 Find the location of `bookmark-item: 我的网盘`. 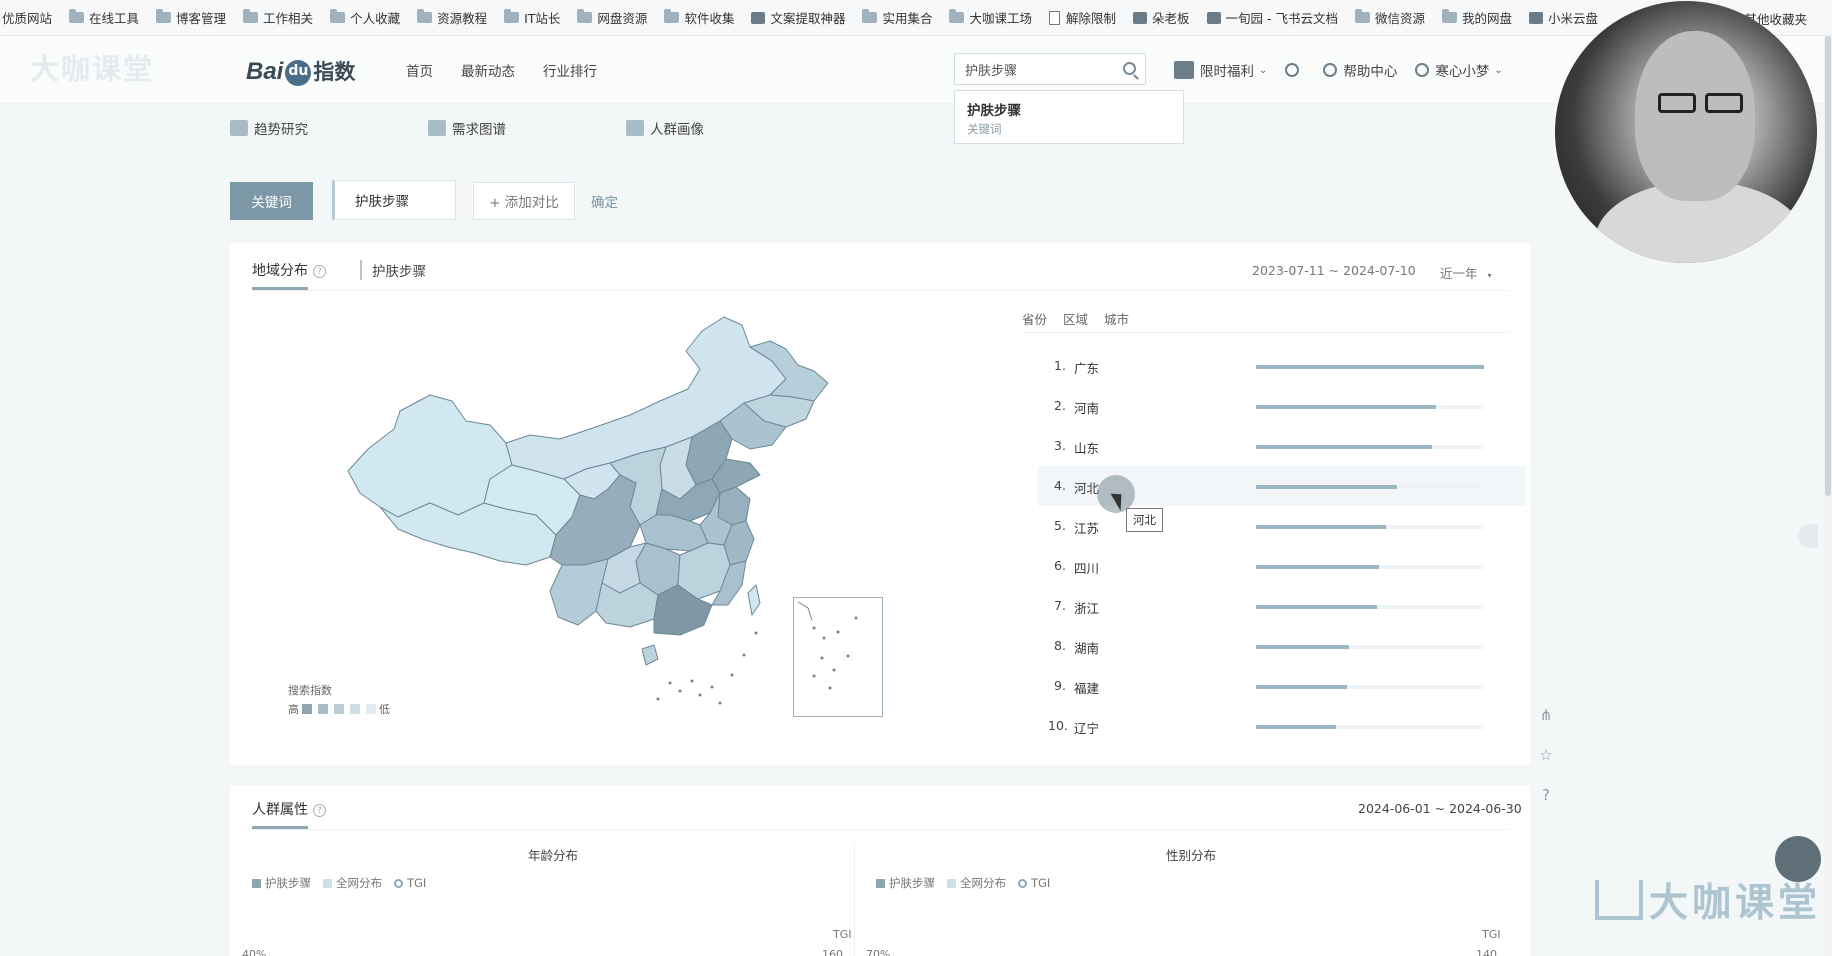

bookmark-item: 我的网盘 is located at coordinates (1477, 17).